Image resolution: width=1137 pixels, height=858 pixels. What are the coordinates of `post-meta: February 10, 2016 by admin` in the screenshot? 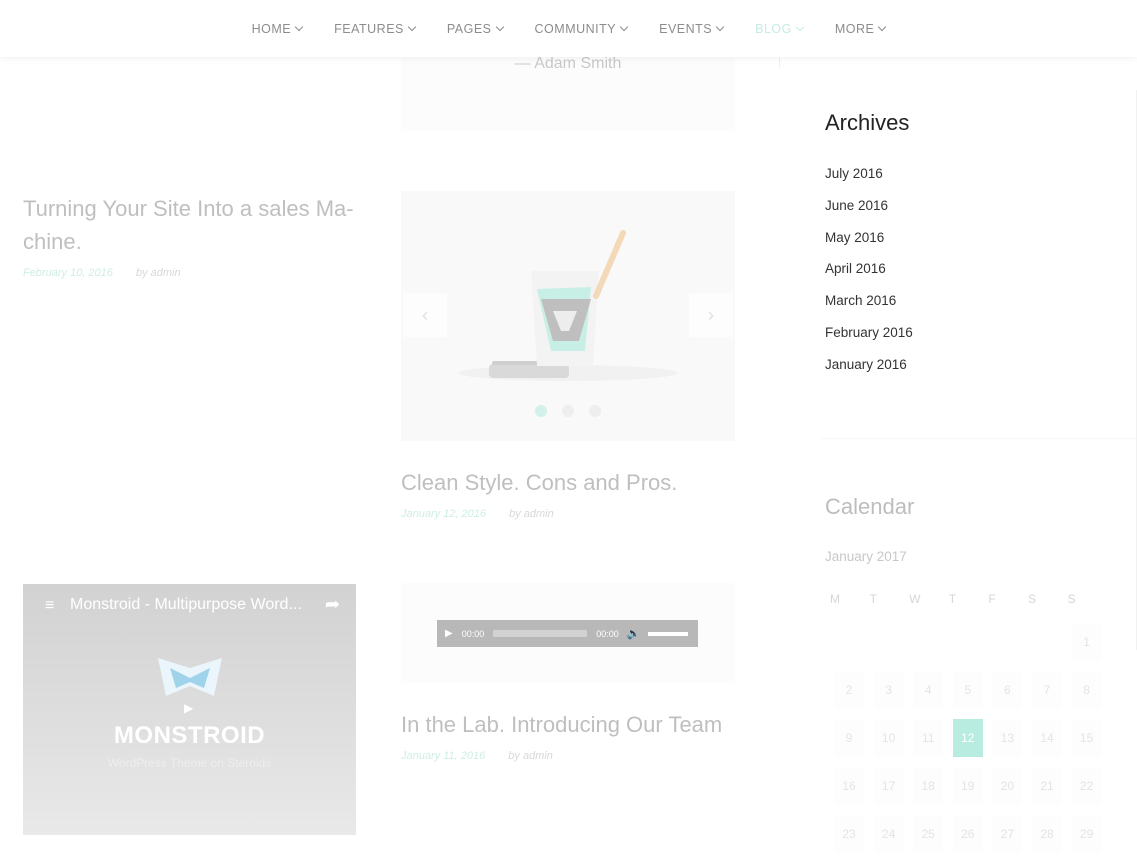 It's located at (102, 273).